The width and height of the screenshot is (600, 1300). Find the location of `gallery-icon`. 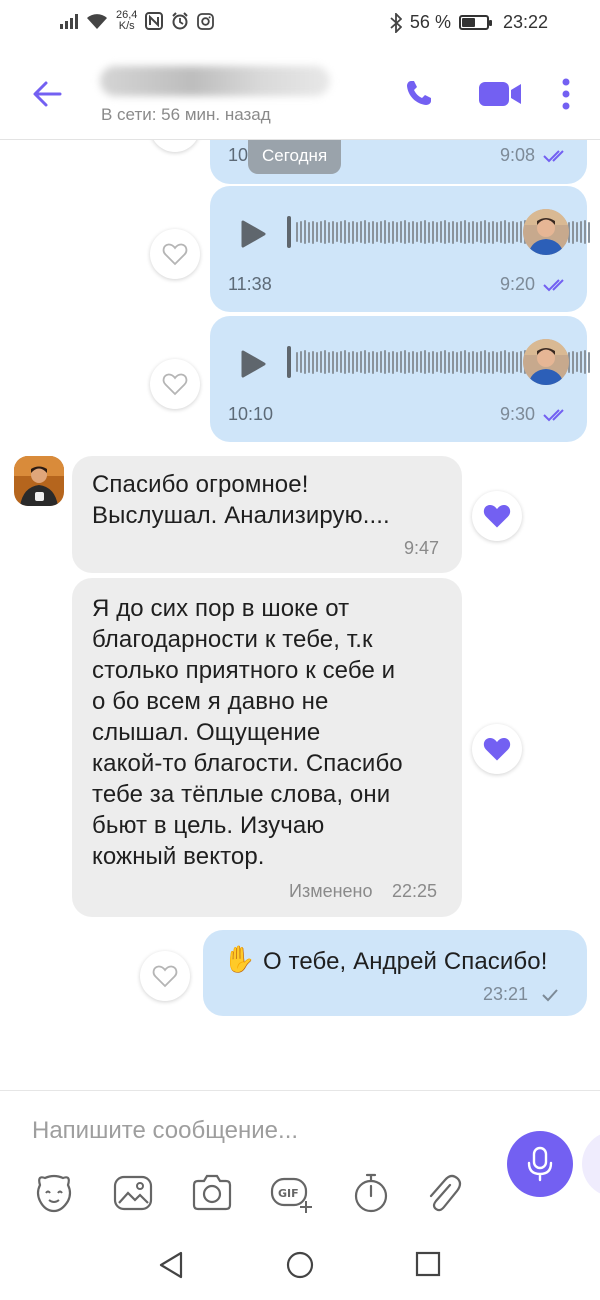

gallery-icon is located at coordinates (133, 1193).